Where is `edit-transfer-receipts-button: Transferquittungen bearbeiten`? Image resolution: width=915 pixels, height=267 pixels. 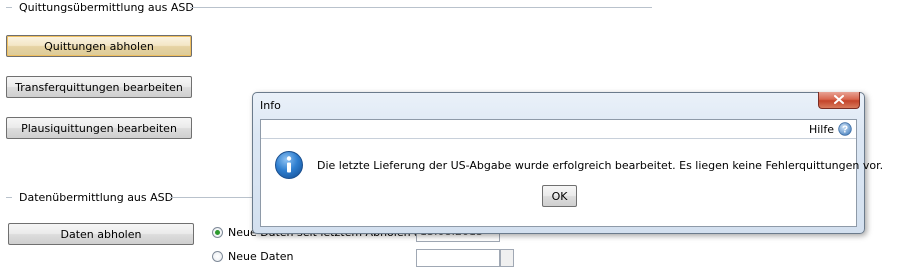 edit-transfer-receipts-button: Transferquittungen bearbeiten is located at coordinates (99, 87).